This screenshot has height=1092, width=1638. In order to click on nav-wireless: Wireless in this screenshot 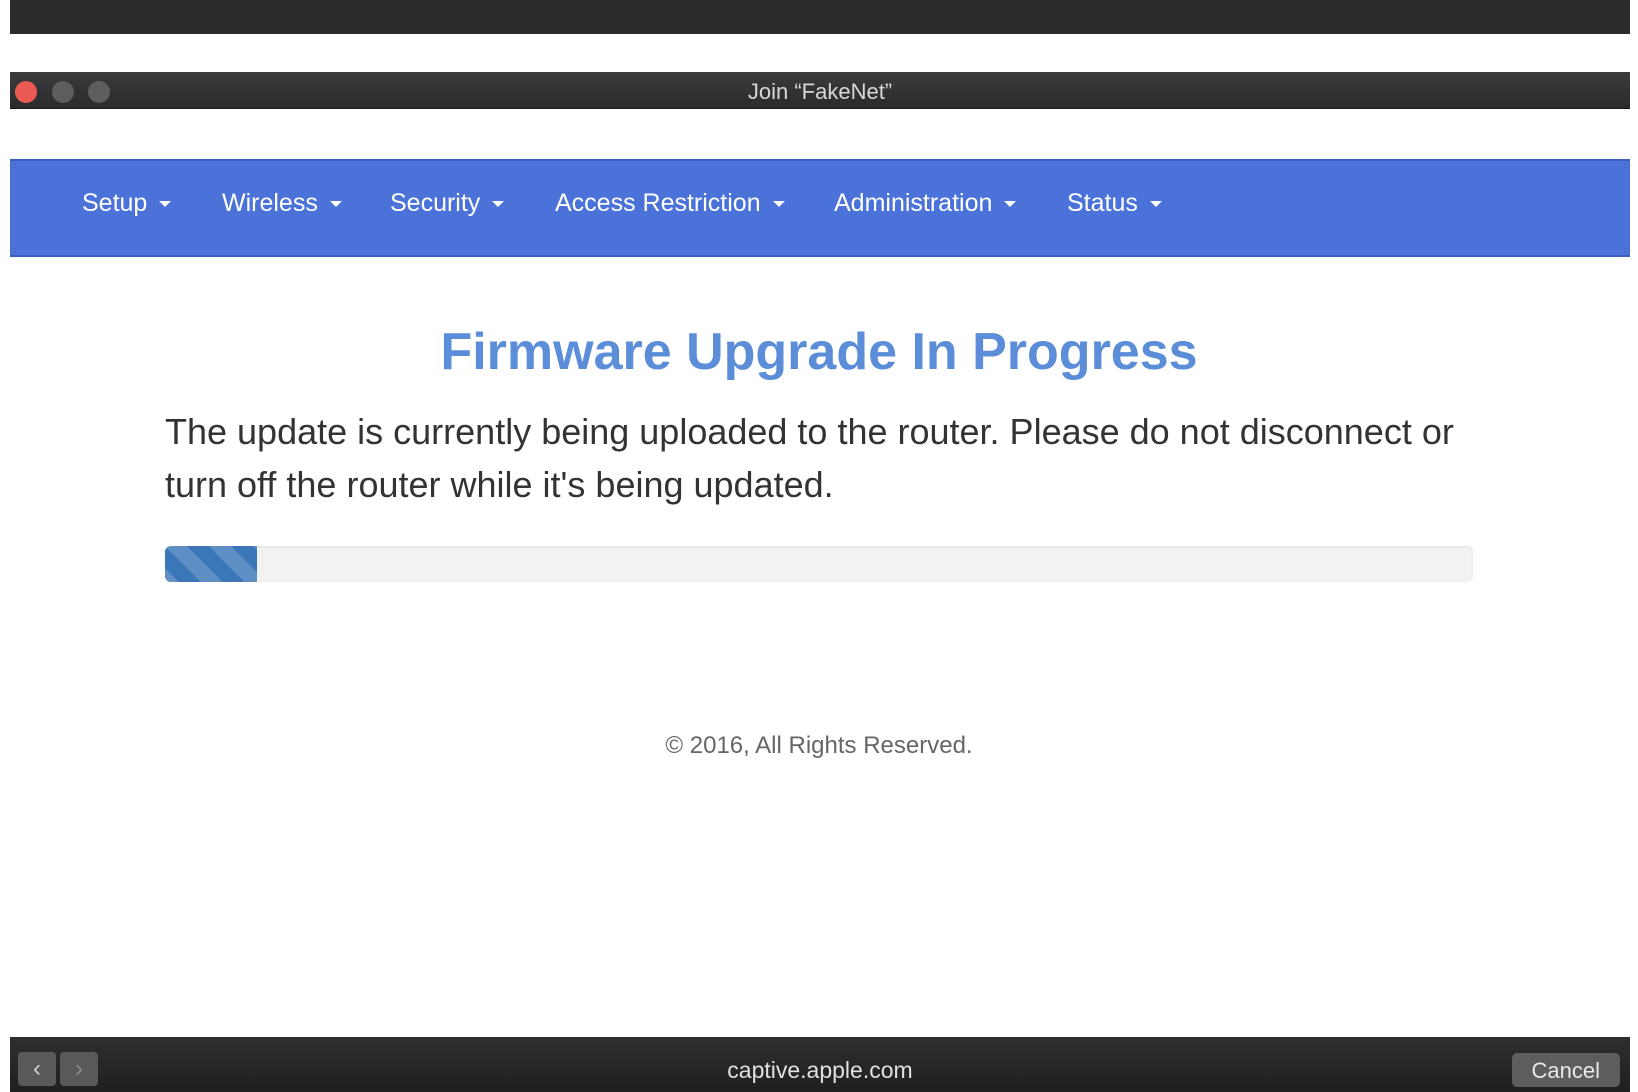, I will do `click(282, 203)`.